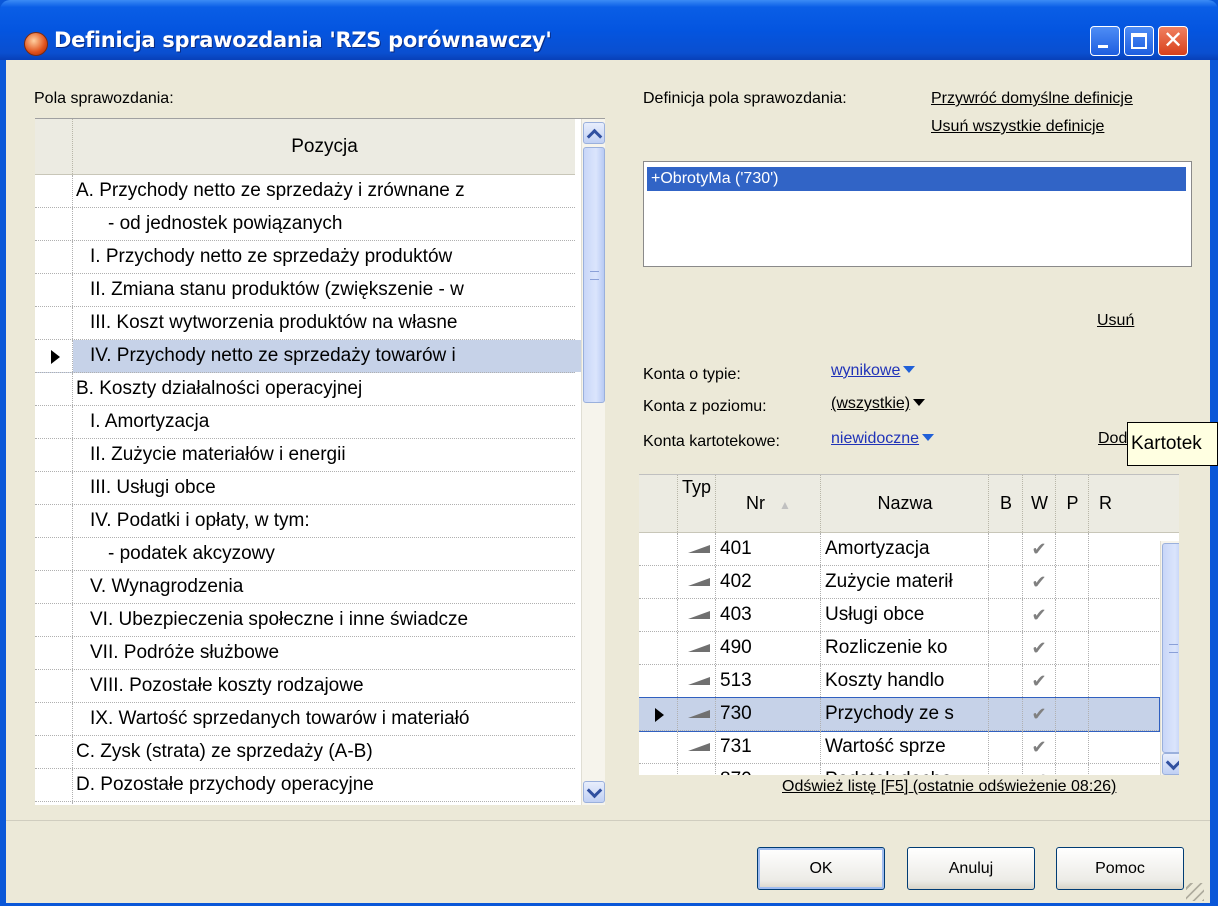 The width and height of the screenshot is (1218, 906). I want to click on report-field-row: C. Zysk (strata) ze sprzedaży (A-B), so click(305, 752).